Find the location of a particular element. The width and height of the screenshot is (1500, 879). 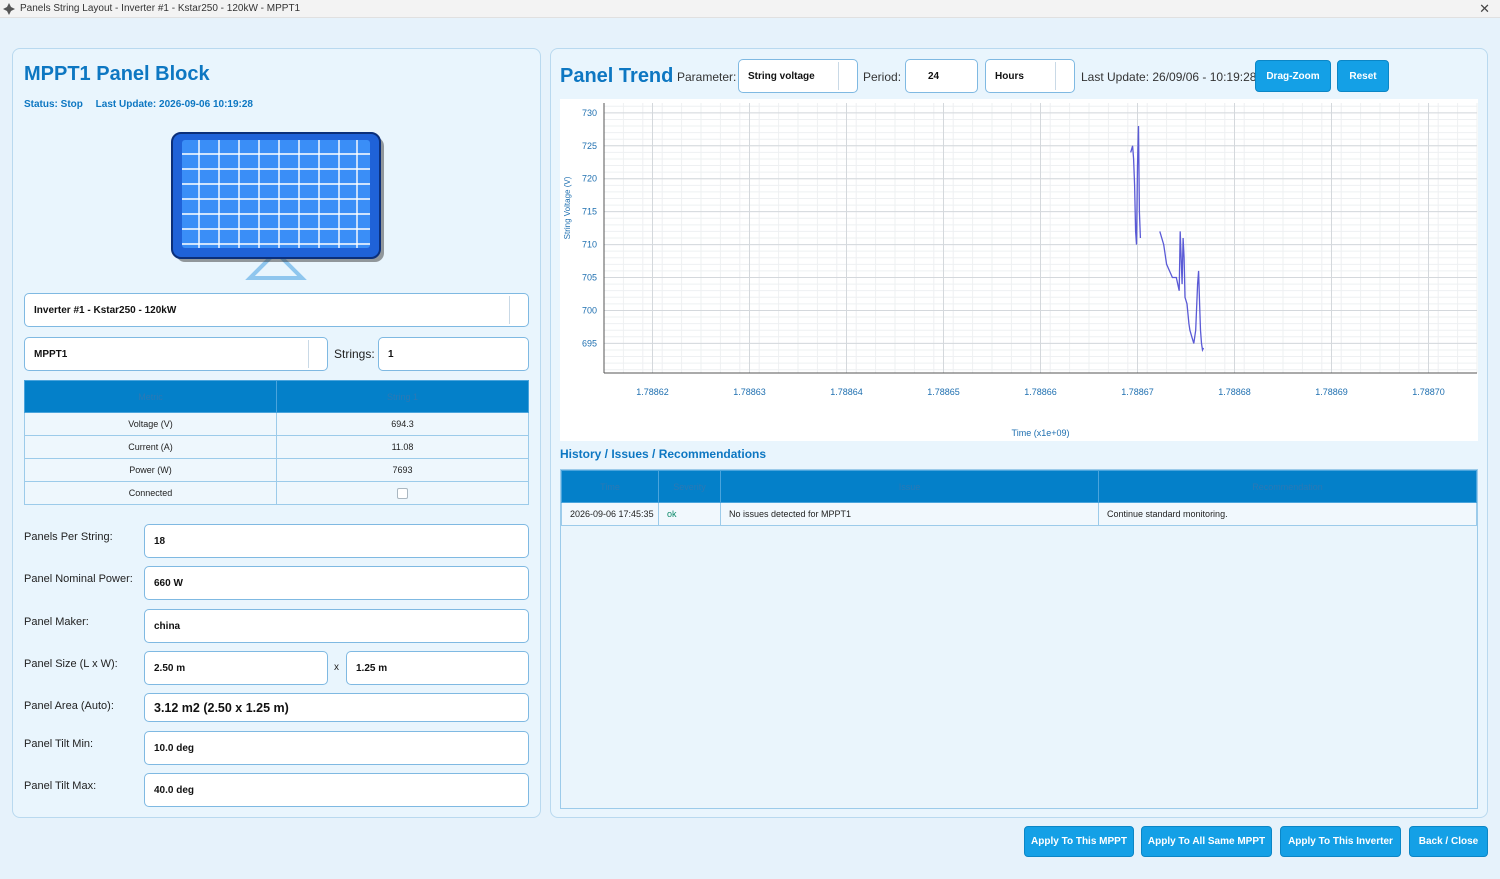

close-icon: ✕ is located at coordinates (1484, 9).